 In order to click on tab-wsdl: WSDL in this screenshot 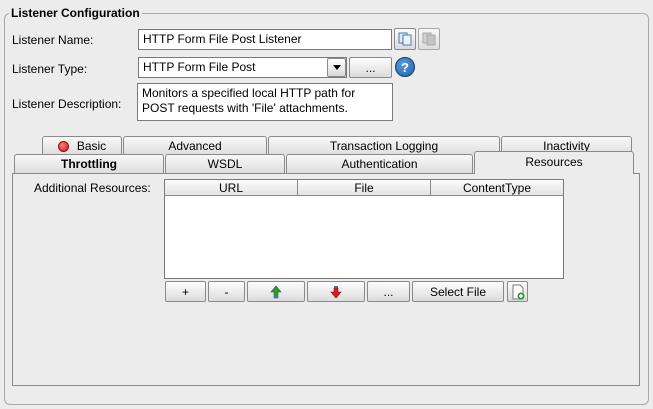, I will do `click(225, 163)`.